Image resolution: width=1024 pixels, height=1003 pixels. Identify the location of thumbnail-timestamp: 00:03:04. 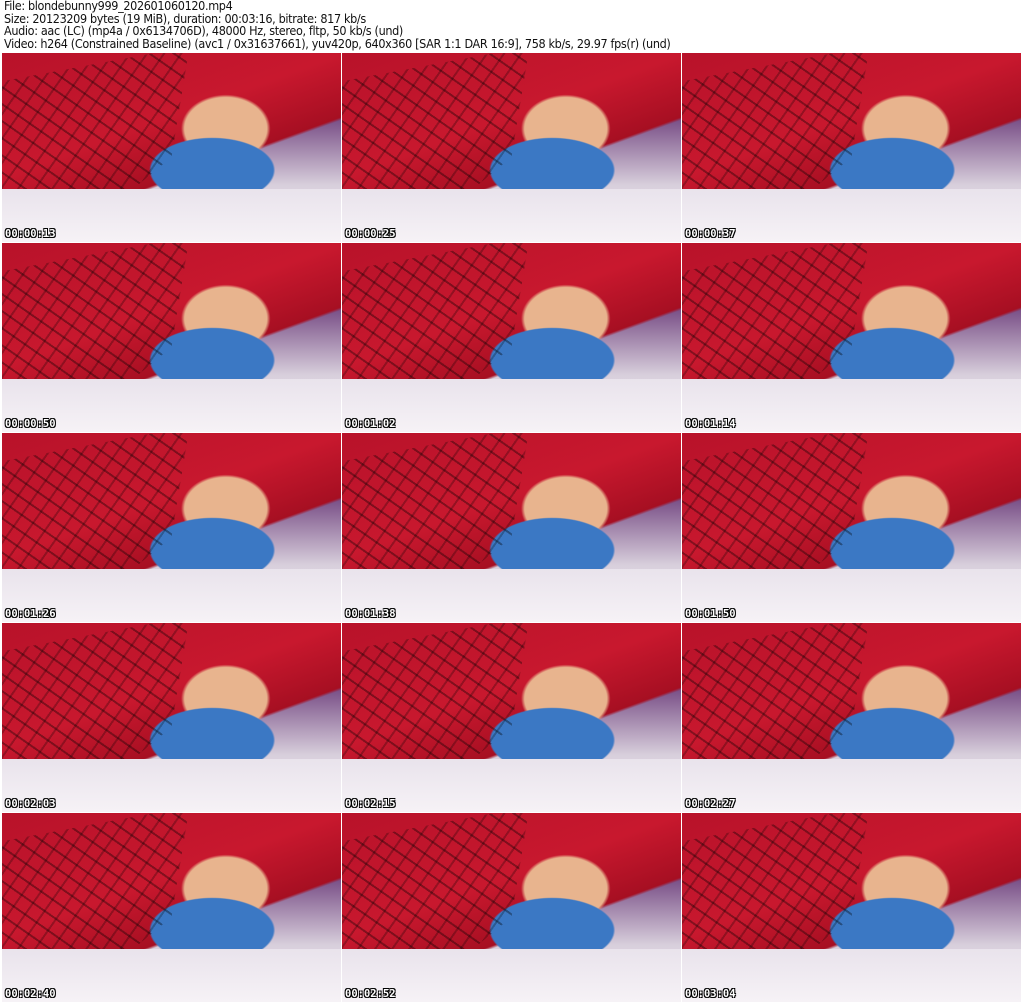
(710, 994).